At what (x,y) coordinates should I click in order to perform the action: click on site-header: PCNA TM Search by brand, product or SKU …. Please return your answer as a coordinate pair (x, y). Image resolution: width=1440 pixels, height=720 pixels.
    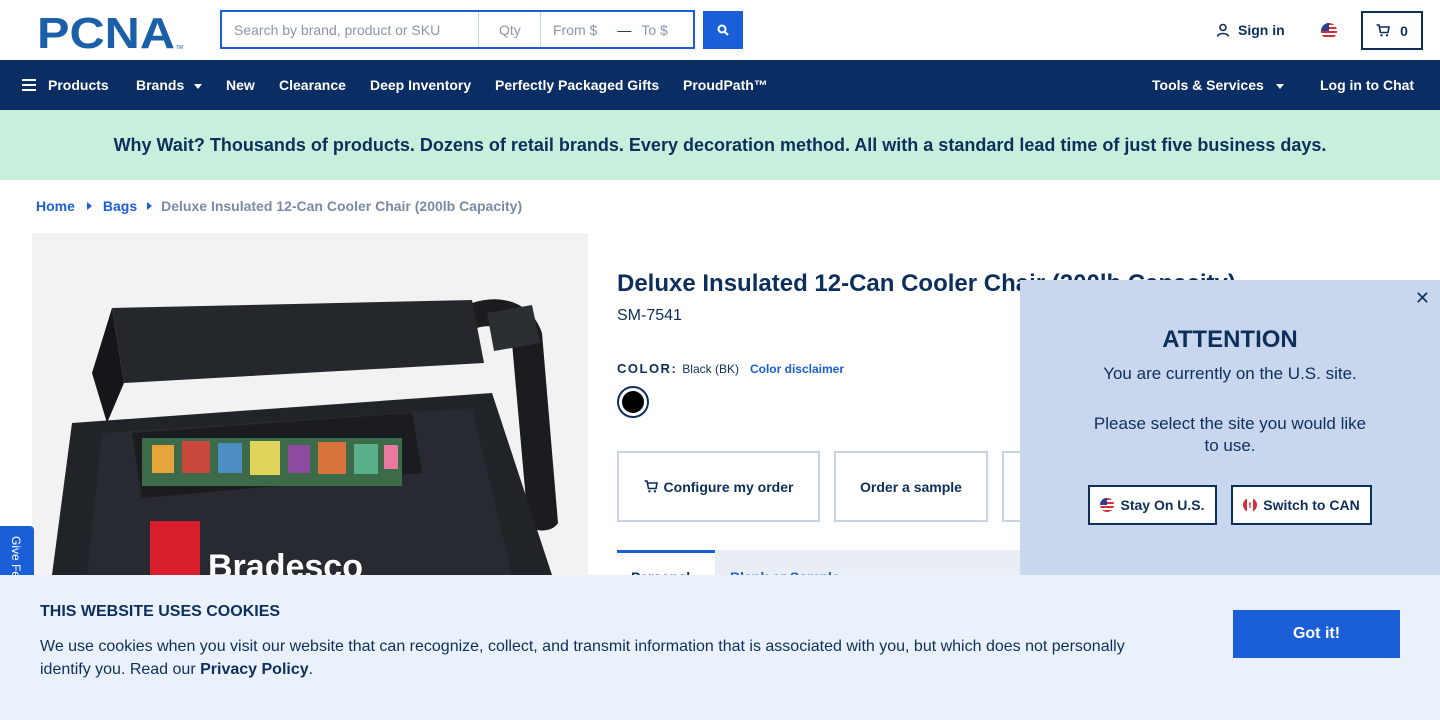
    Looking at the image, I should click on (720, 30).